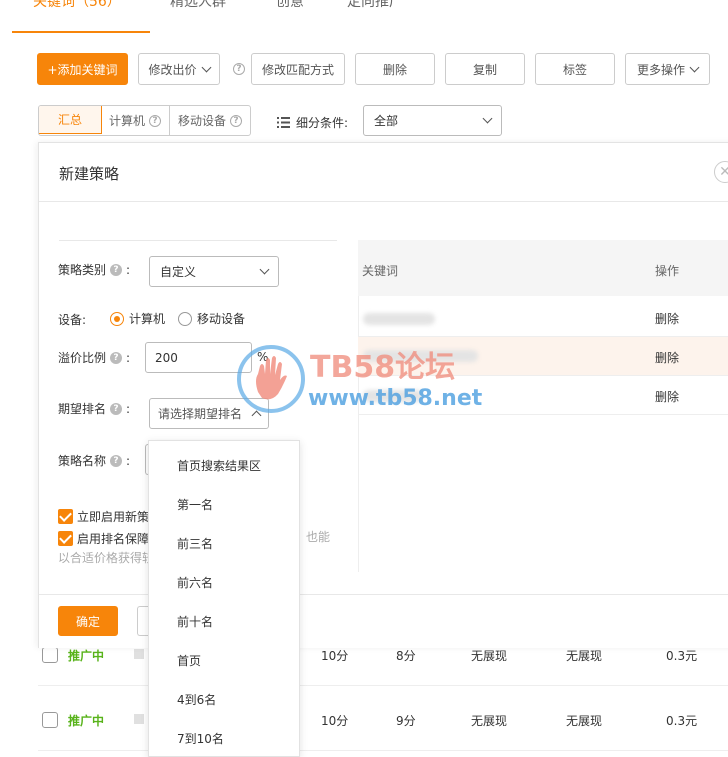 This screenshot has height=757, width=728. What do you see at coordinates (185, 318) in the screenshot?
I see `radio-unchecked` at bounding box center [185, 318].